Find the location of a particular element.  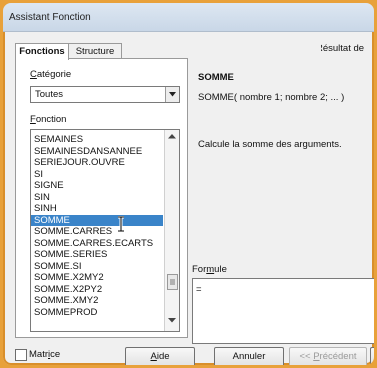

tab-structure: Structure is located at coordinates (95, 51).